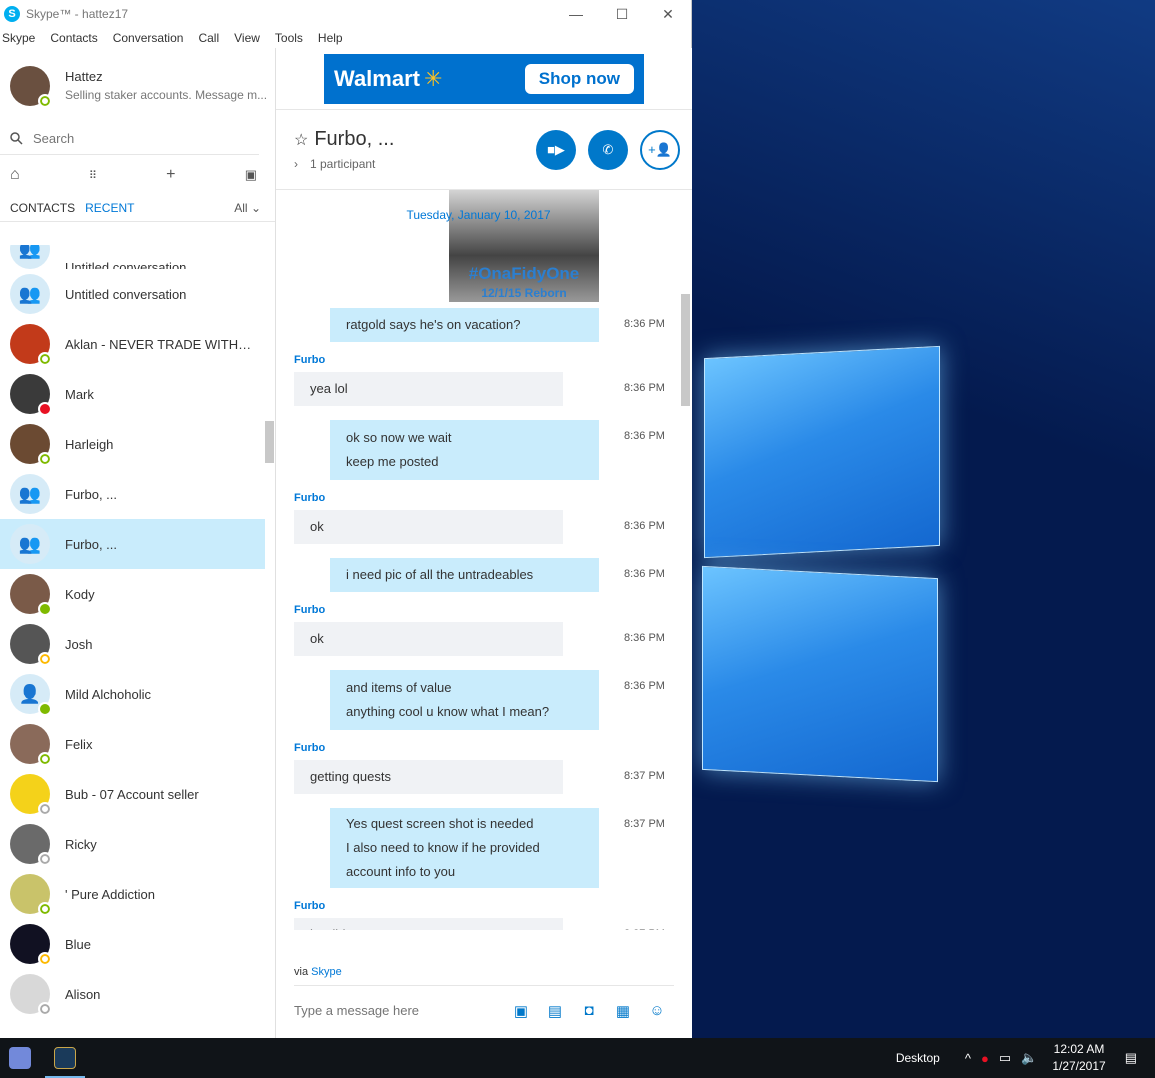 Image resolution: width=1155 pixels, height=1078 pixels. I want to click on incoming-message: getting quests, so click(428, 777).